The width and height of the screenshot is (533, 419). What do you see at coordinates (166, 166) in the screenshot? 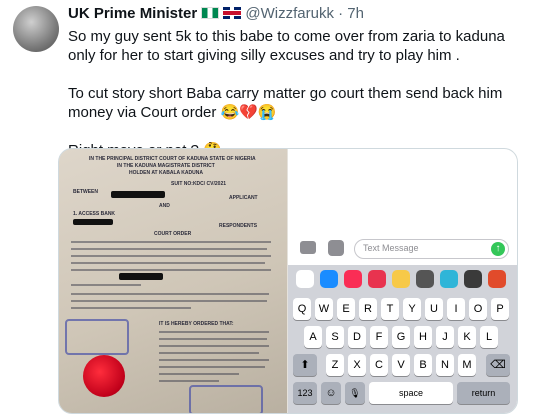
I see `doc-title-2: IN THE KADUNA MAGISTRATE DISTRICT` at bounding box center [166, 166].